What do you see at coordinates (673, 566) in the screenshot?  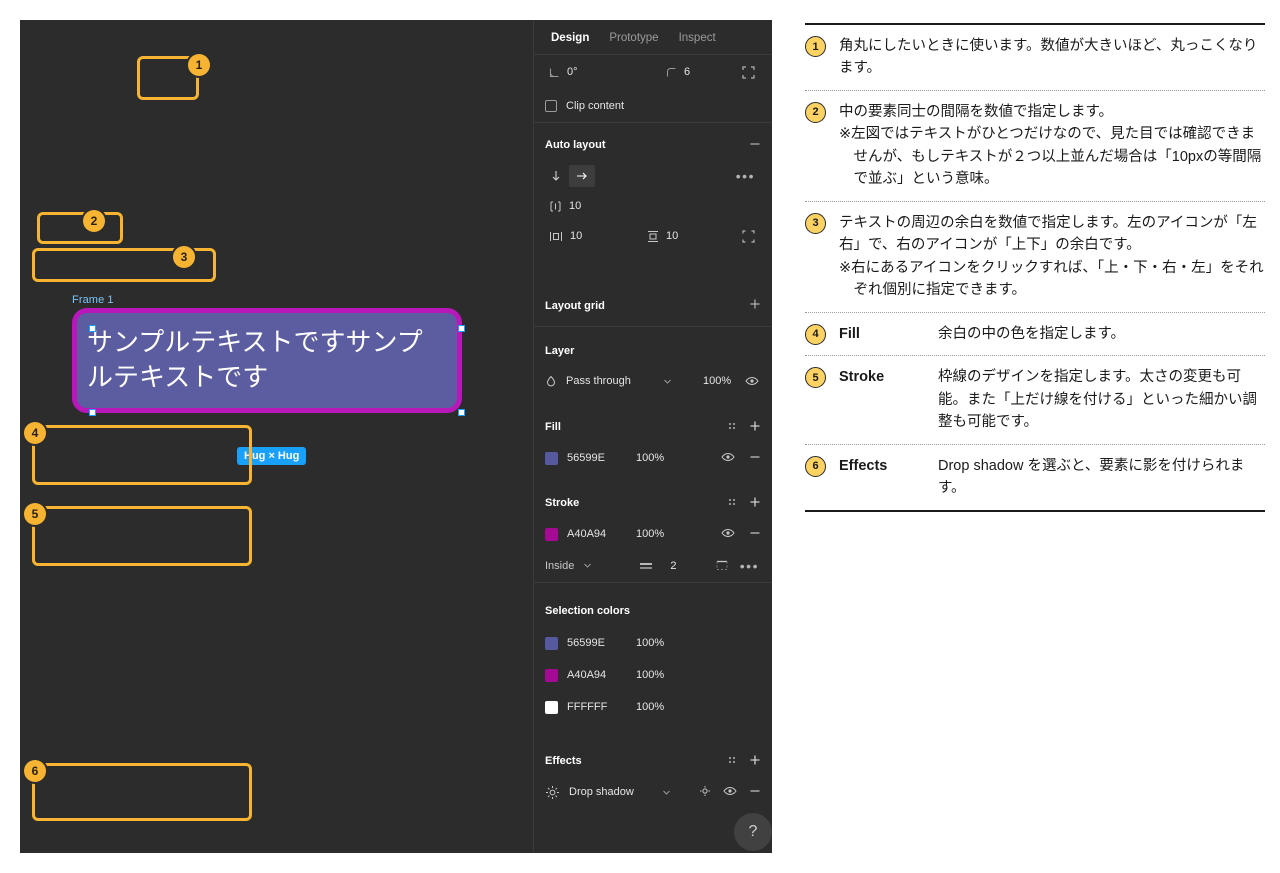 I see `stroke-weight-value: 2` at bounding box center [673, 566].